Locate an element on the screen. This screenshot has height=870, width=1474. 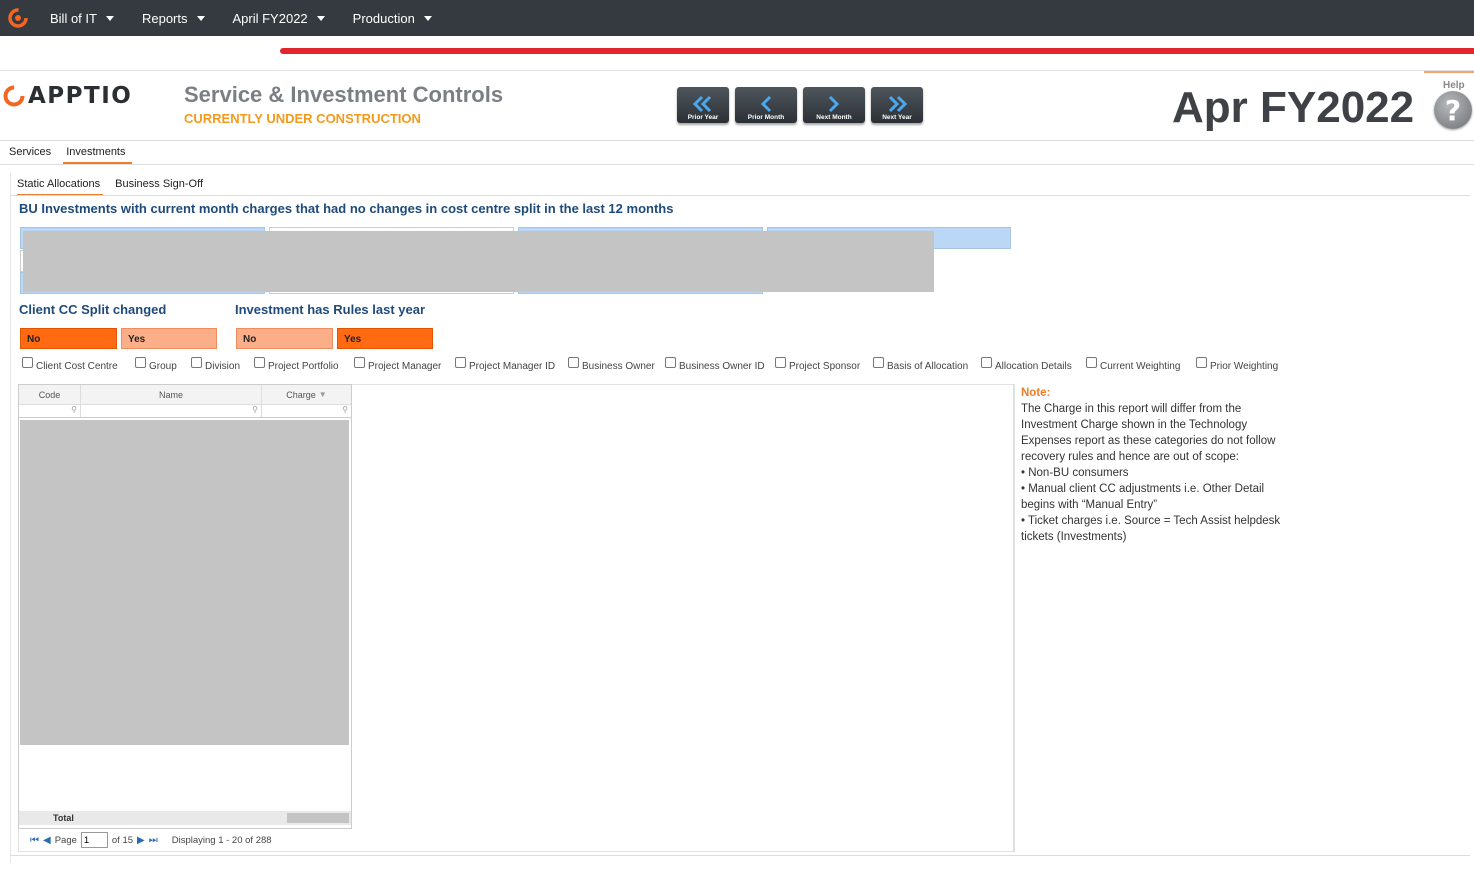
checkbox-project-manager: Project Manager is located at coordinates (404, 364).